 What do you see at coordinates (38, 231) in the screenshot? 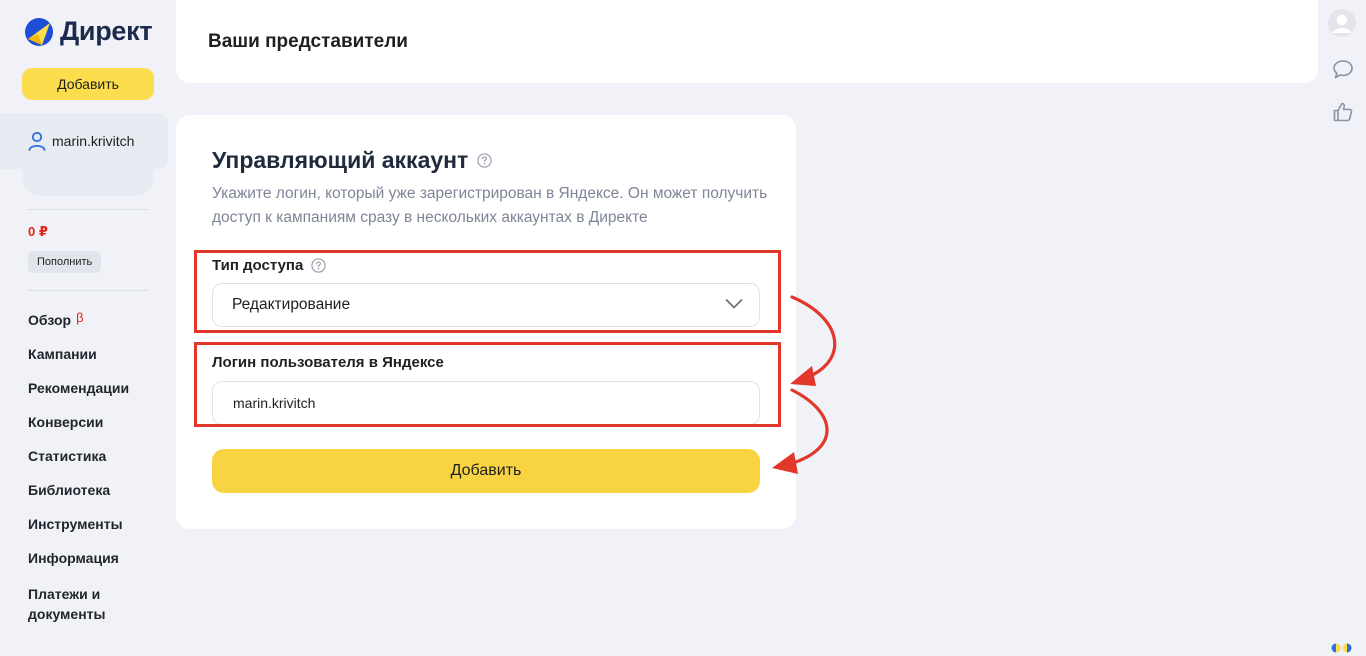
I see `balance-amount: 0 ₽` at bounding box center [38, 231].